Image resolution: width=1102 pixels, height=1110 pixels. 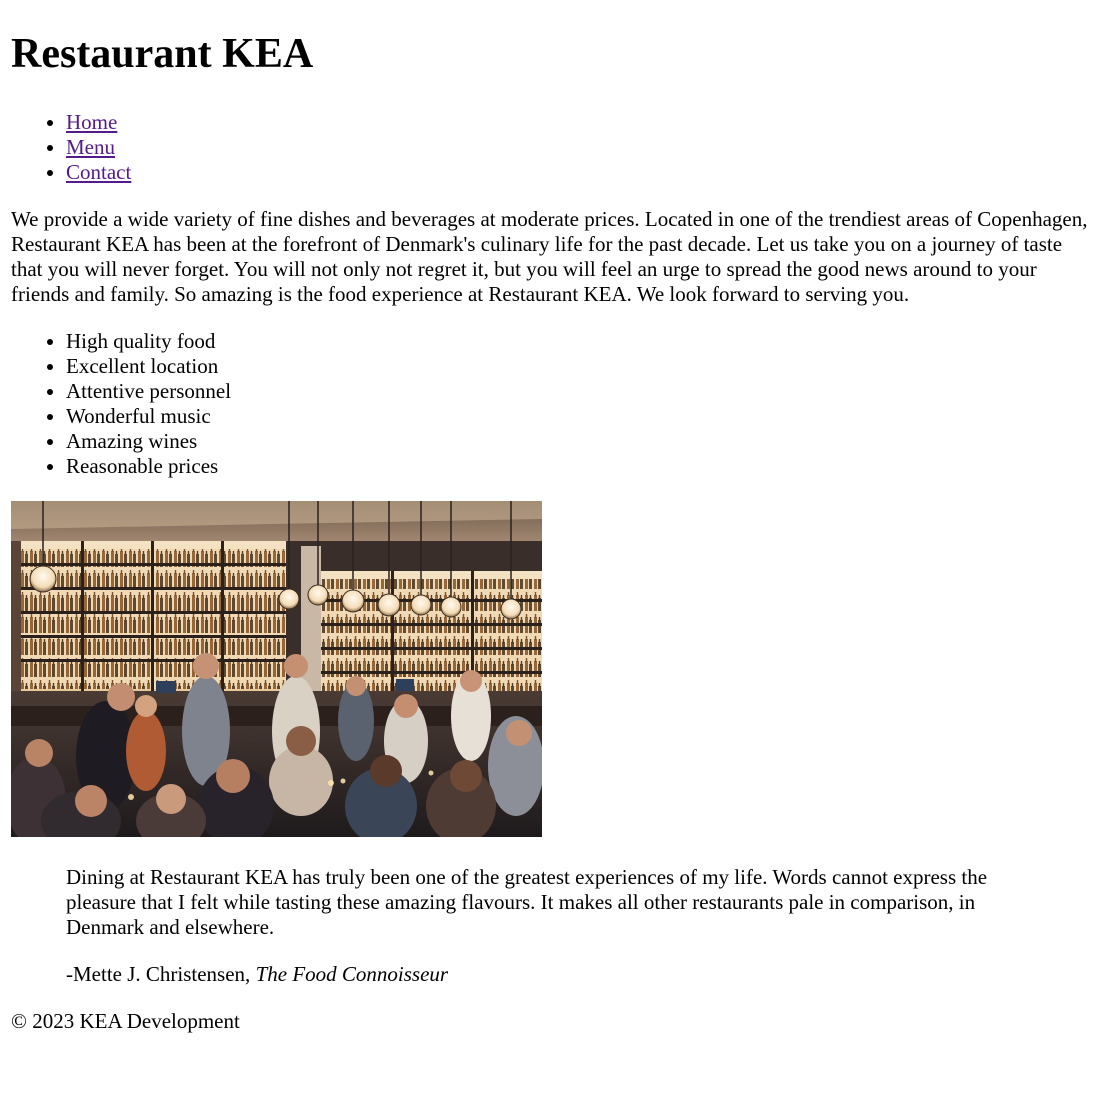 What do you see at coordinates (578, 416) in the screenshot?
I see `feature-item: Wonderful music` at bounding box center [578, 416].